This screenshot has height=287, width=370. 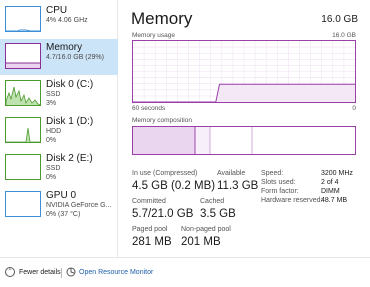 I want to click on sidebar-item-sub: HDD, so click(x=54, y=131).